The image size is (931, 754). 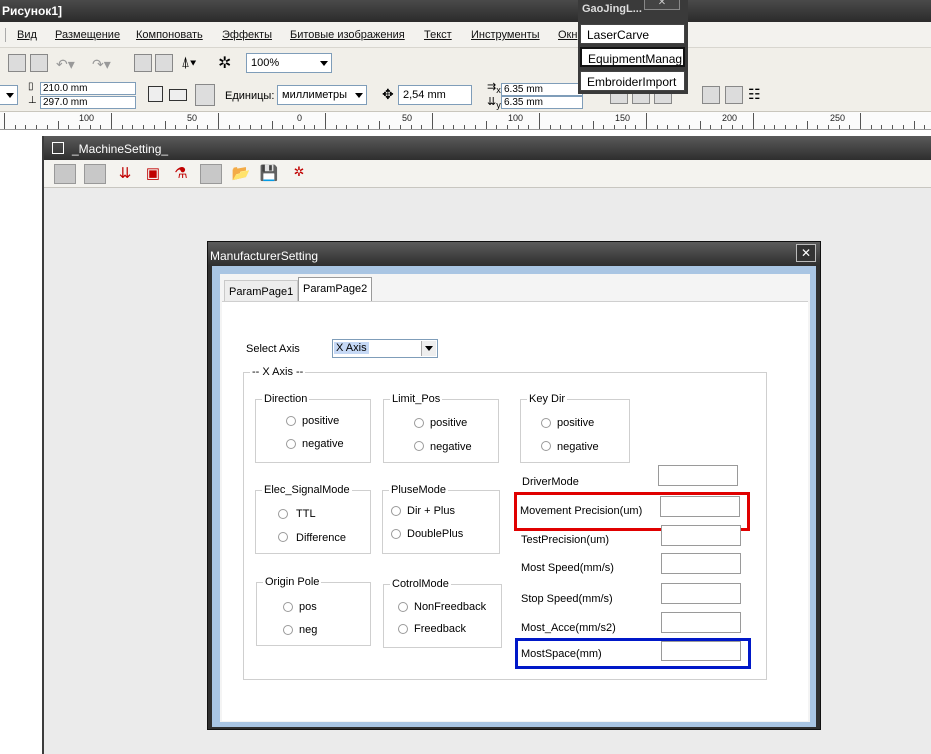 I want to click on origin-pole-neg-radio, so click(x=288, y=630).